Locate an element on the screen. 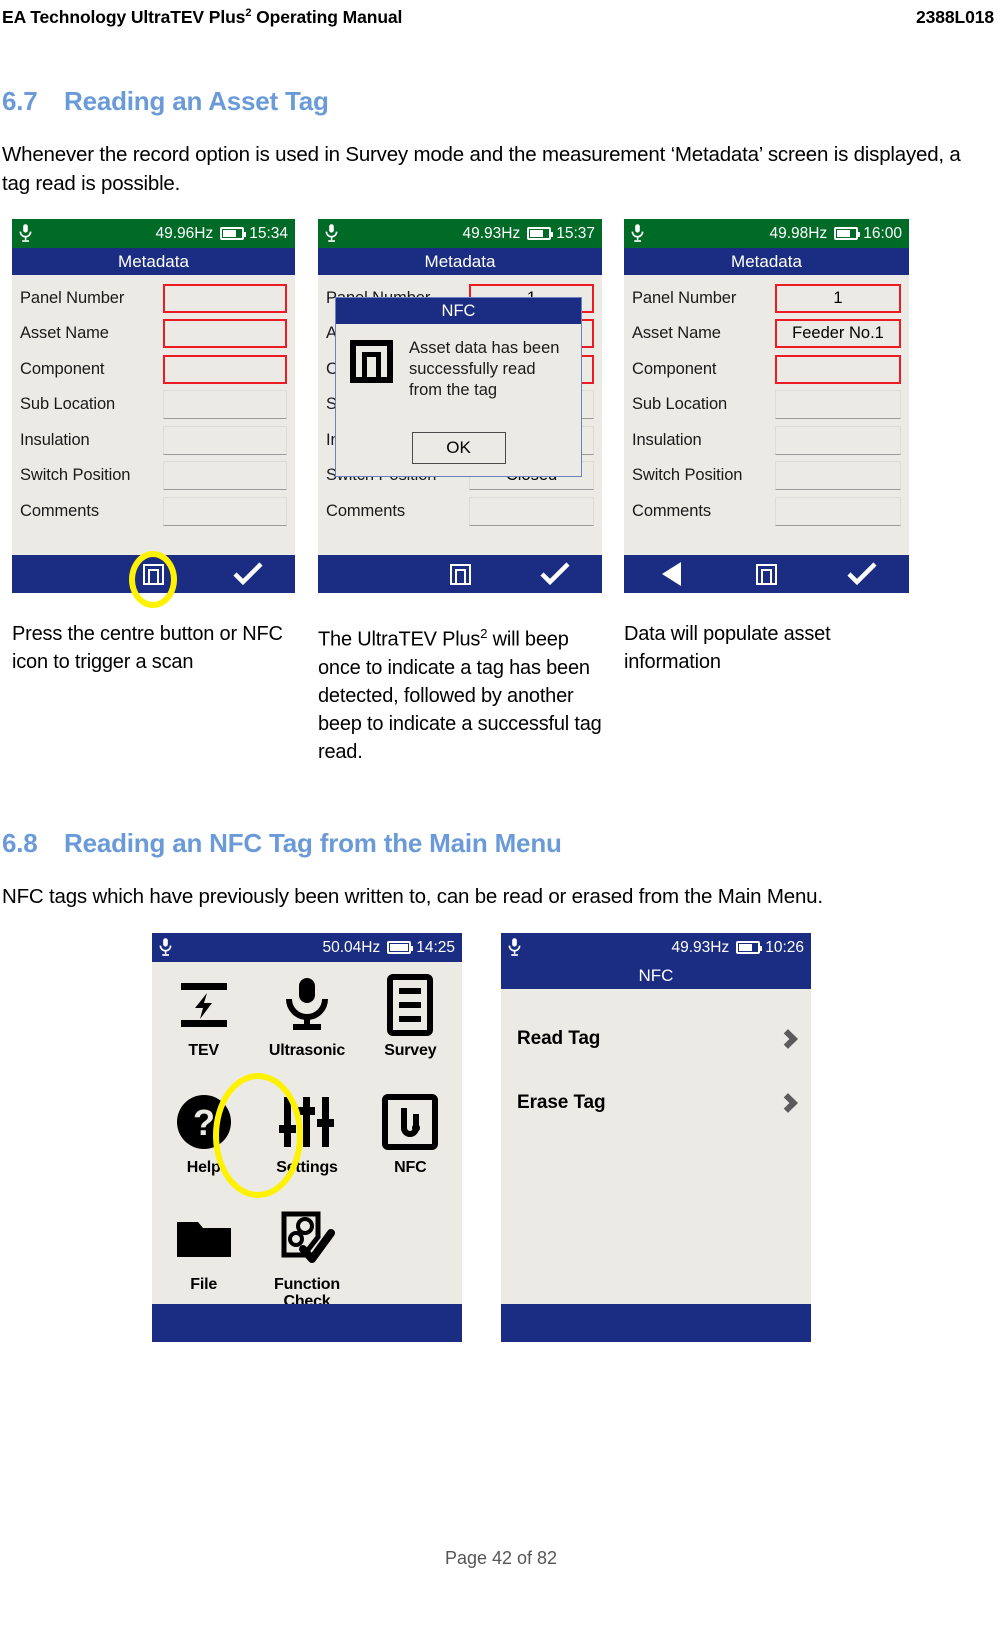  section-title: Reading an NFC Tag from the Main Menu is located at coordinates (313, 843).